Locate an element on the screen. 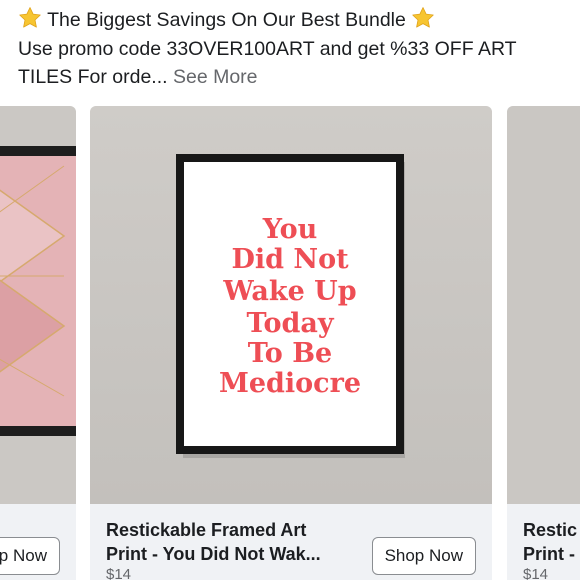 The width and height of the screenshot is (580, 580). quote-line: Today is located at coordinates (290, 323).